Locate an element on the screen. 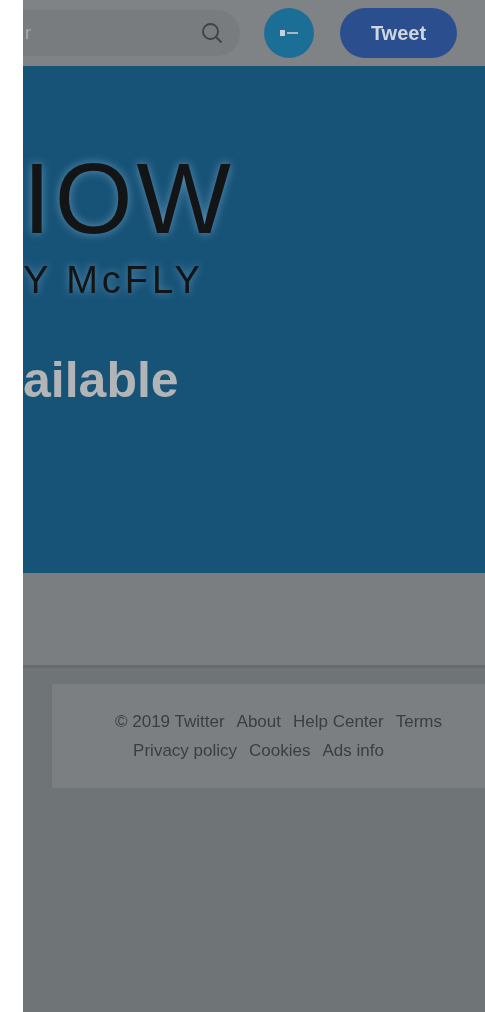 This screenshot has height=1012, width=485. banner-tagline: ailable is located at coordinates (101, 380).